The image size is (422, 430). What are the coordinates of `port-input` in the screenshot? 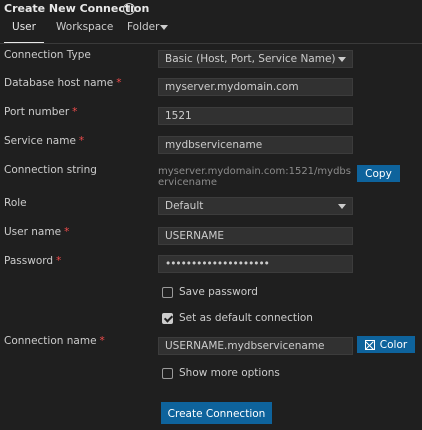 It's located at (255, 116).